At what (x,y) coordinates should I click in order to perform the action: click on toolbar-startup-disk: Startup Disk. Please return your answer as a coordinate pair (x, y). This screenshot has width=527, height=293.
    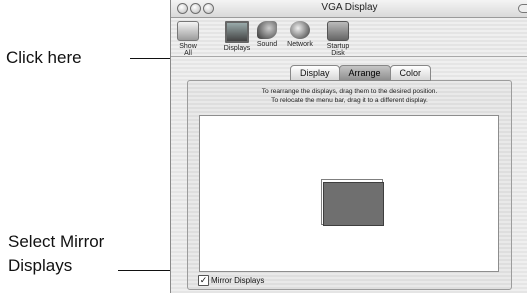
    Looking at the image, I should click on (338, 39).